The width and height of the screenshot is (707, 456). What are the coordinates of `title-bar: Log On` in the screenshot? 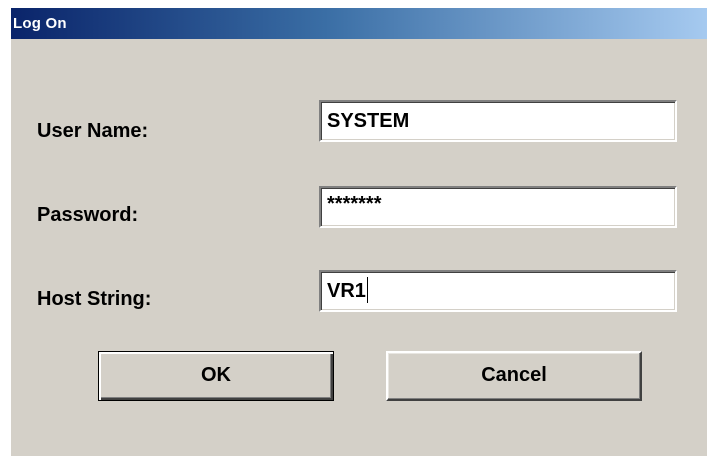 It's located at (359, 23).